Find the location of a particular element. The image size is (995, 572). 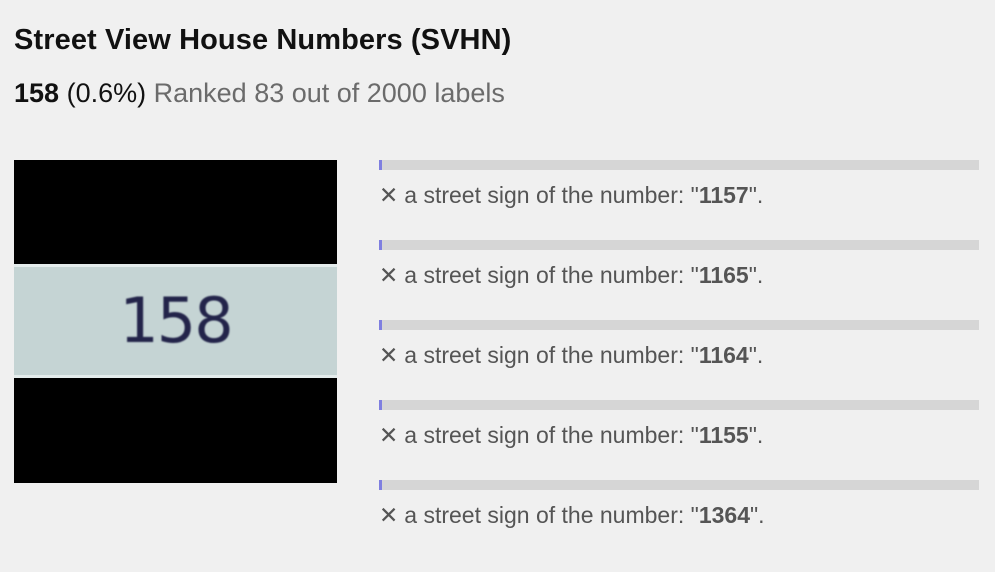

prediction-item: ✕ a street sign of the number: "1364". is located at coordinates (679, 510).